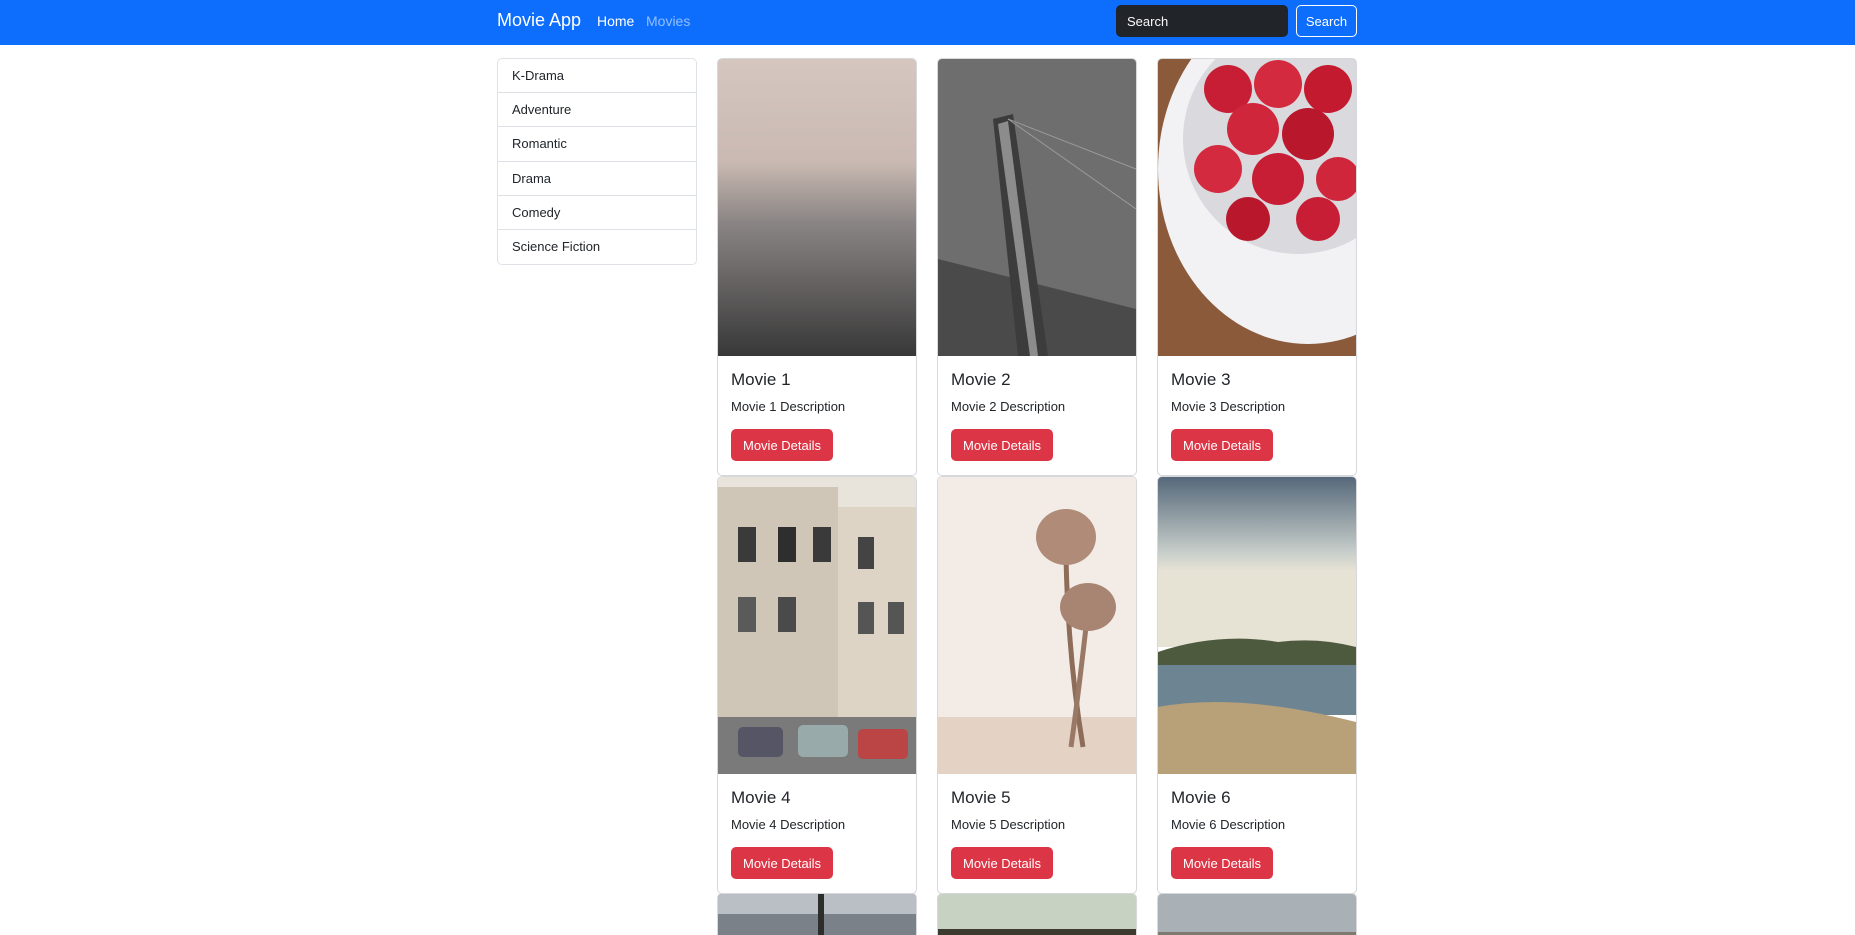  I want to click on brand-title: Movie App, so click(539, 20).